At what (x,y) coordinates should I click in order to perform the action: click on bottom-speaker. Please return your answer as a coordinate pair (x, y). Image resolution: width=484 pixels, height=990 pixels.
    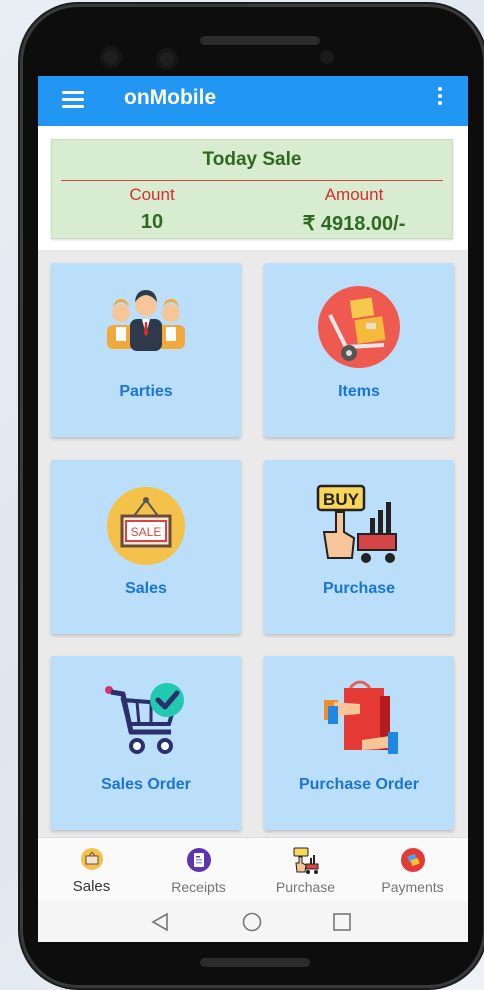
    Looking at the image, I should click on (255, 962).